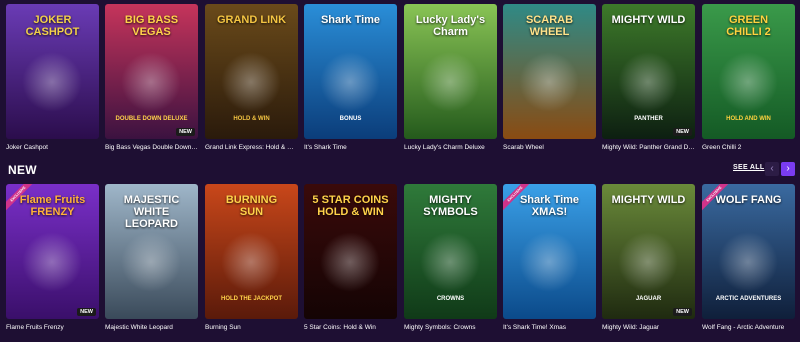  I want to click on game-logo-subtitle: BONUS, so click(350, 119).